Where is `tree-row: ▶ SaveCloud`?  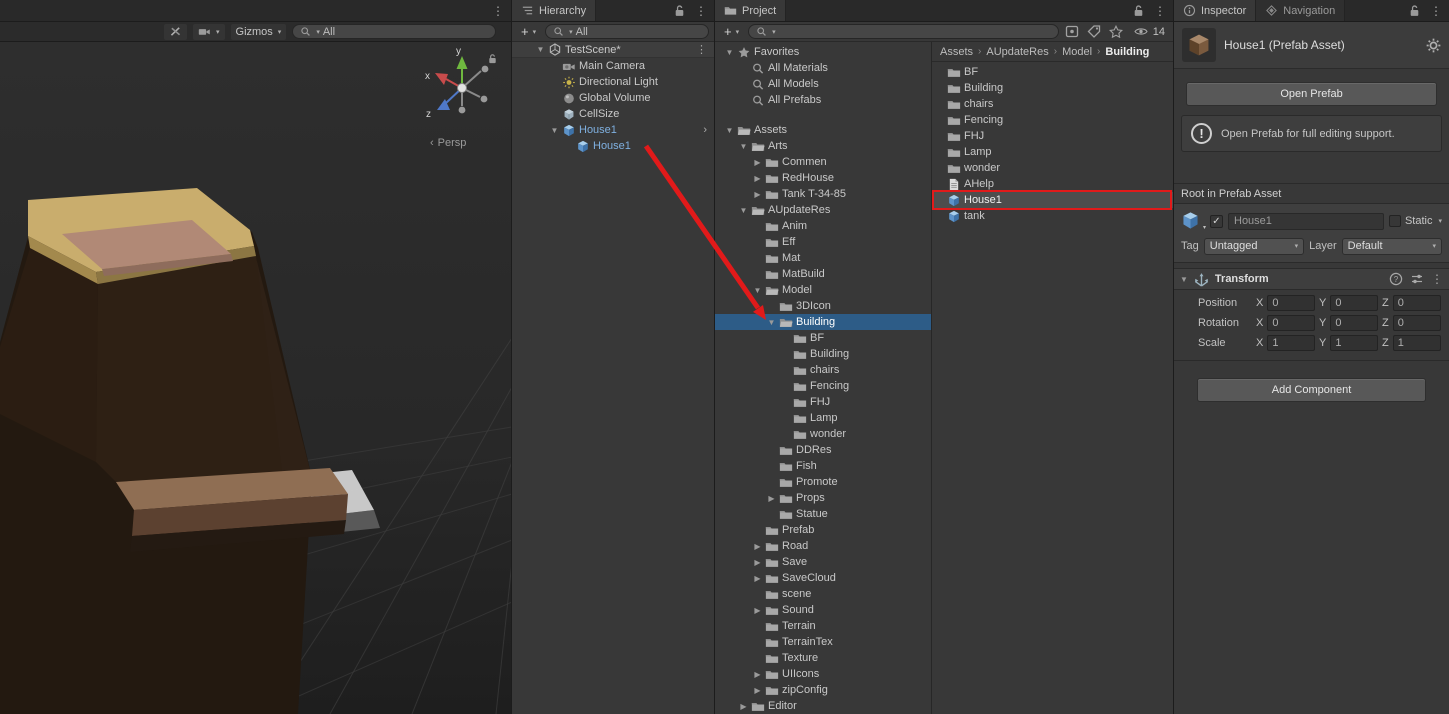
tree-row: ▶ SaveCloud is located at coordinates (823, 578).